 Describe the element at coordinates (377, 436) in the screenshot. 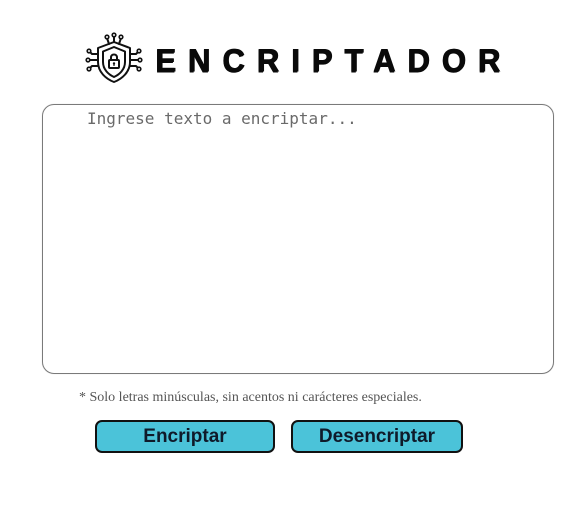

I see `decrypt-button: Desencriptar` at that location.